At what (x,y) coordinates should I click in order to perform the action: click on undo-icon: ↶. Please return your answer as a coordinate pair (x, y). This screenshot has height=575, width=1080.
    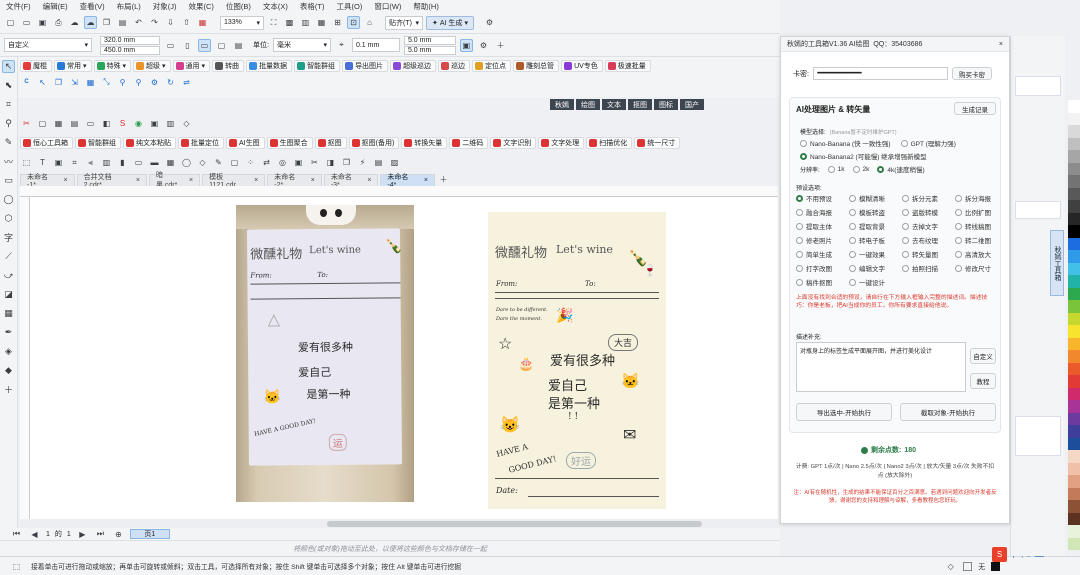
    Looking at the image, I should click on (138, 22).